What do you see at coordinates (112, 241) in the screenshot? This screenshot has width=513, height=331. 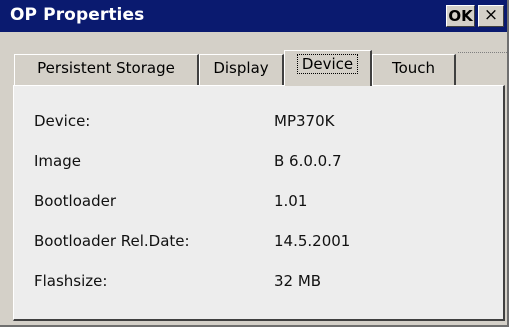 I see `bootloader-rel-date-label: Bootloader Rel.Date:` at bounding box center [112, 241].